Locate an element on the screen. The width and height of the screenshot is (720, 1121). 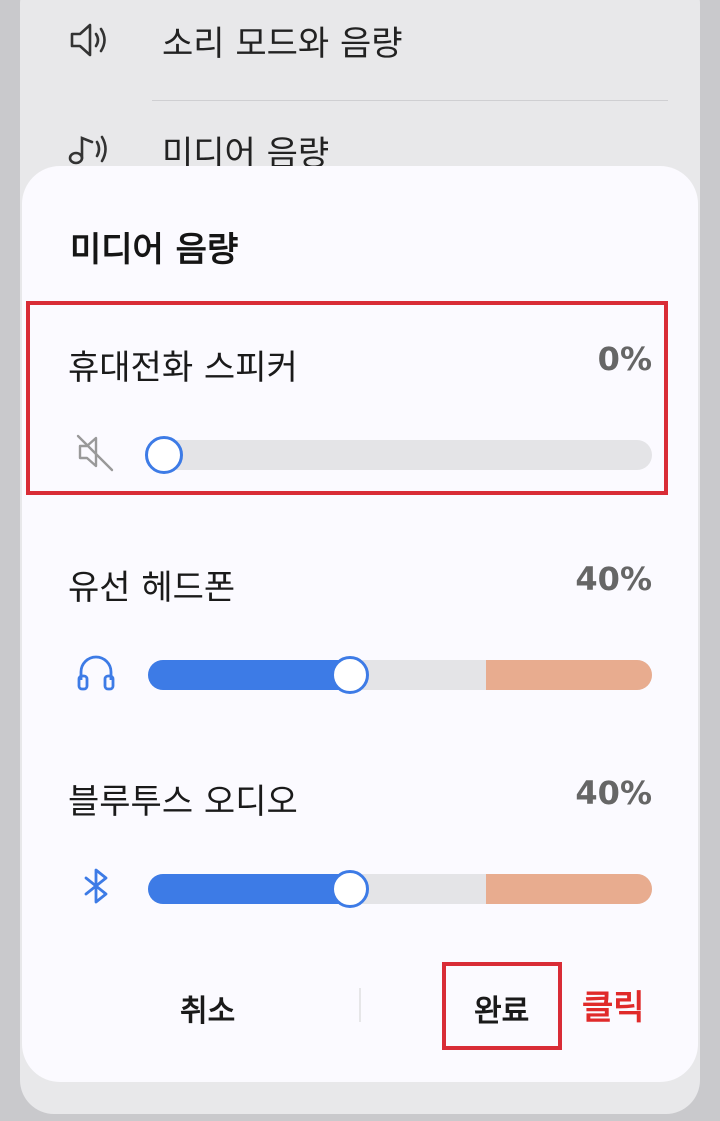
button-separator is located at coordinates (360, 1005).